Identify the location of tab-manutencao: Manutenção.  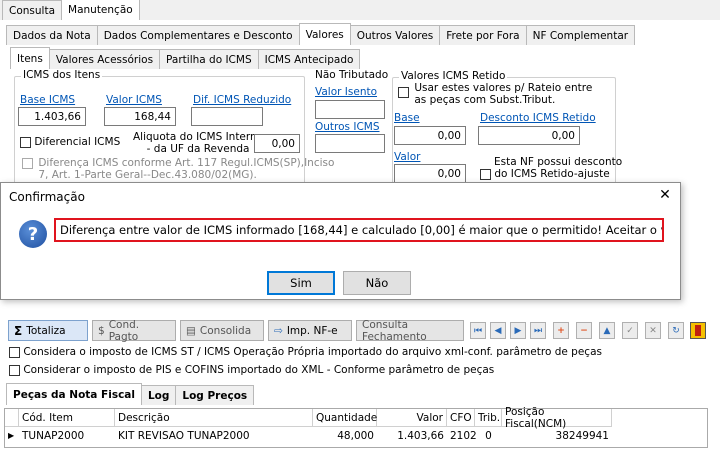
(100, 10).